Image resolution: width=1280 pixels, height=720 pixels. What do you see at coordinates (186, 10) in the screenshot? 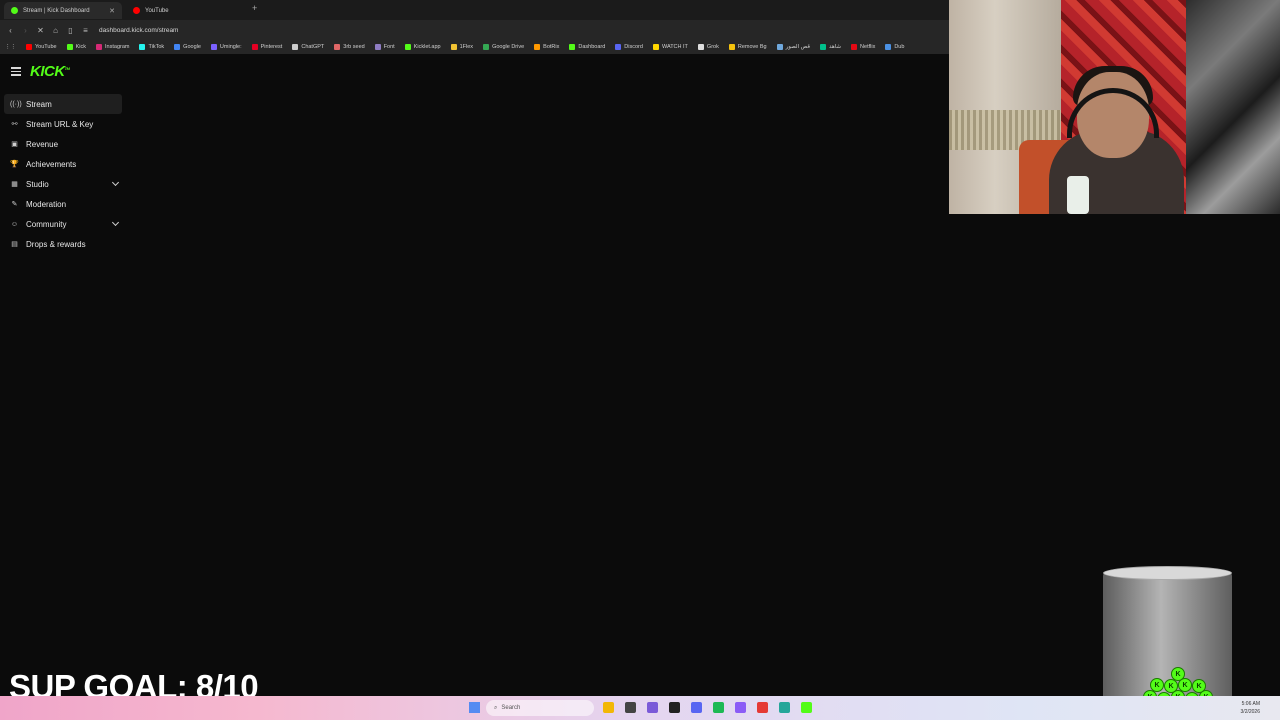
I see `tab-youtube: YouTube` at bounding box center [186, 10].